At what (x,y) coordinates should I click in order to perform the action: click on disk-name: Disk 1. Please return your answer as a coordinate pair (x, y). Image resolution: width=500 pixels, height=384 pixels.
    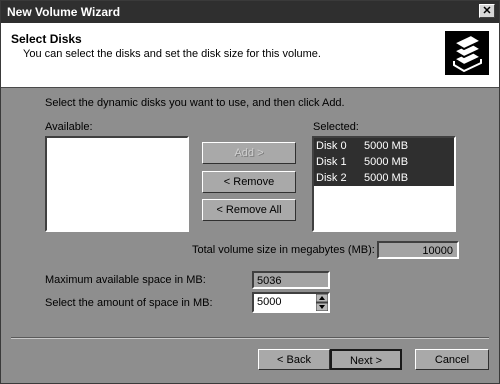
    Looking at the image, I should click on (331, 162).